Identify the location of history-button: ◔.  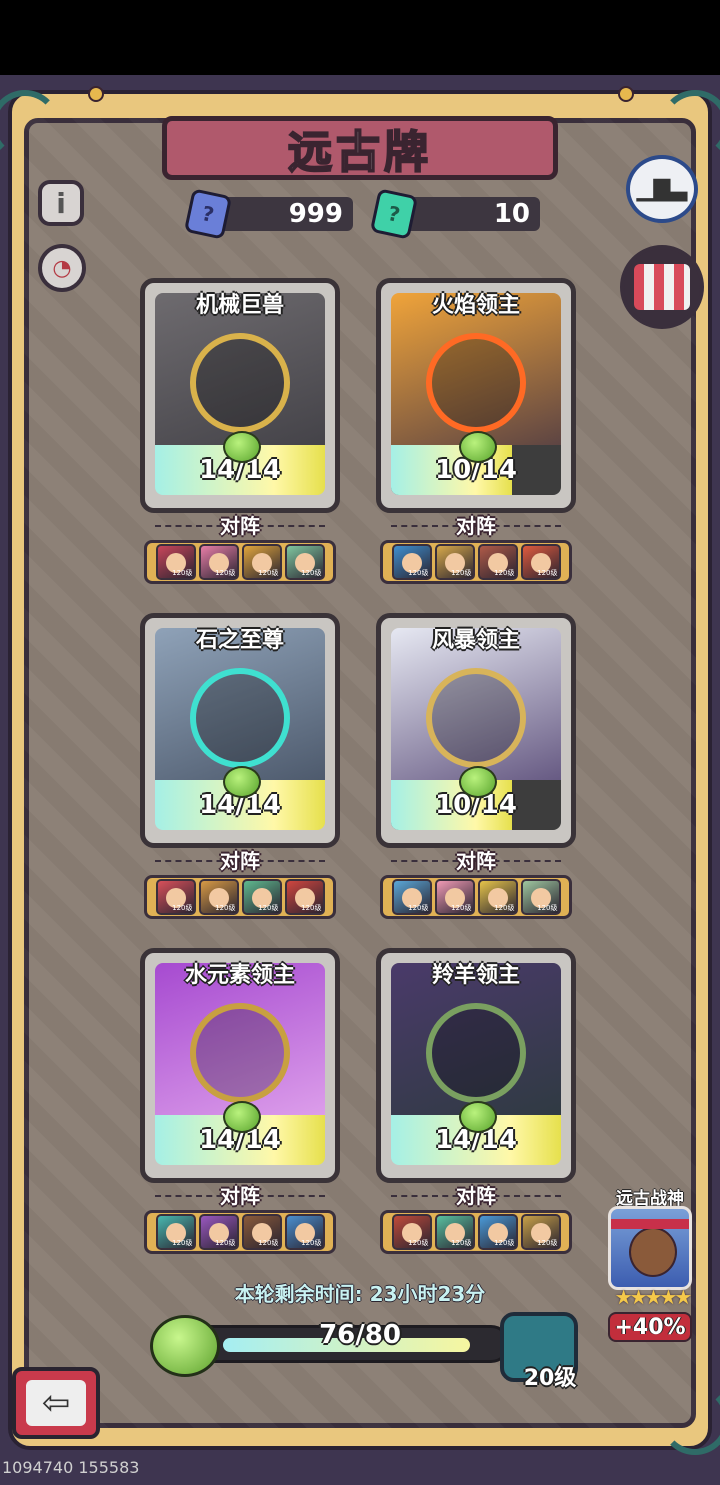
(62, 268).